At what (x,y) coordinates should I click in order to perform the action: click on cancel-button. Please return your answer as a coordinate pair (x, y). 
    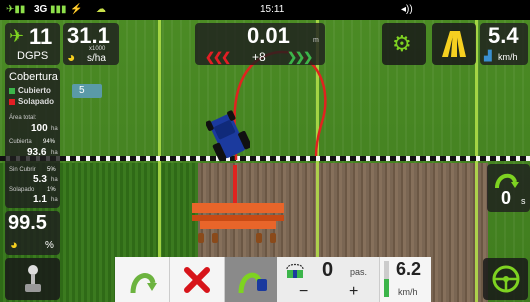
    Looking at the image, I should click on (197, 279).